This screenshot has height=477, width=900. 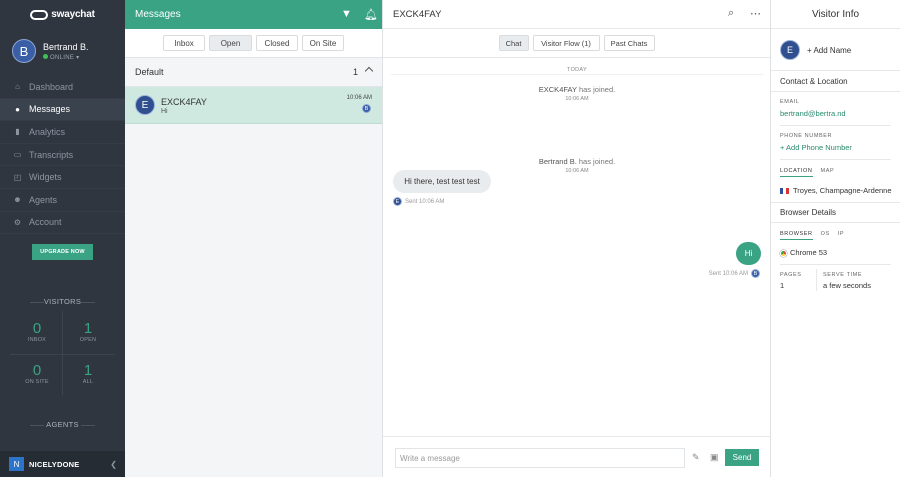 I want to click on sidebar-item-messages: ● Messages, so click(x=62, y=110).